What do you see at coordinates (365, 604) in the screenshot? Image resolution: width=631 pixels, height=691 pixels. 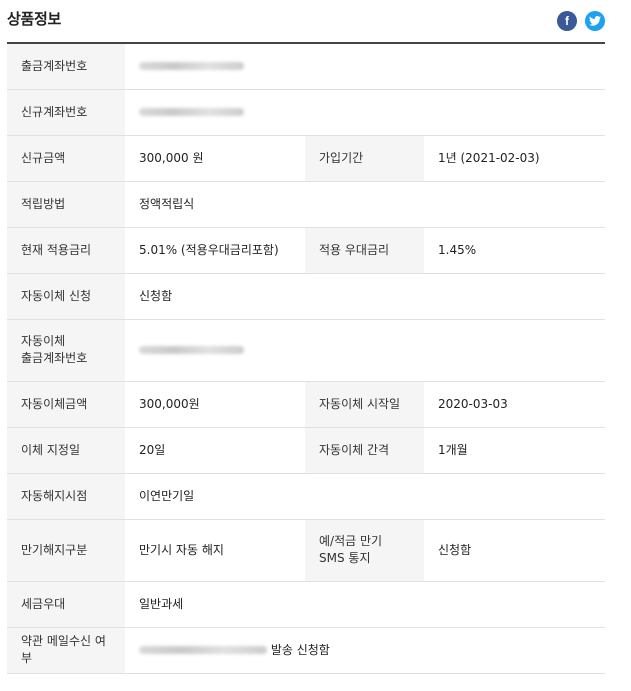 I see `tax-benefit-value: 일반과세` at bounding box center [365, 604].